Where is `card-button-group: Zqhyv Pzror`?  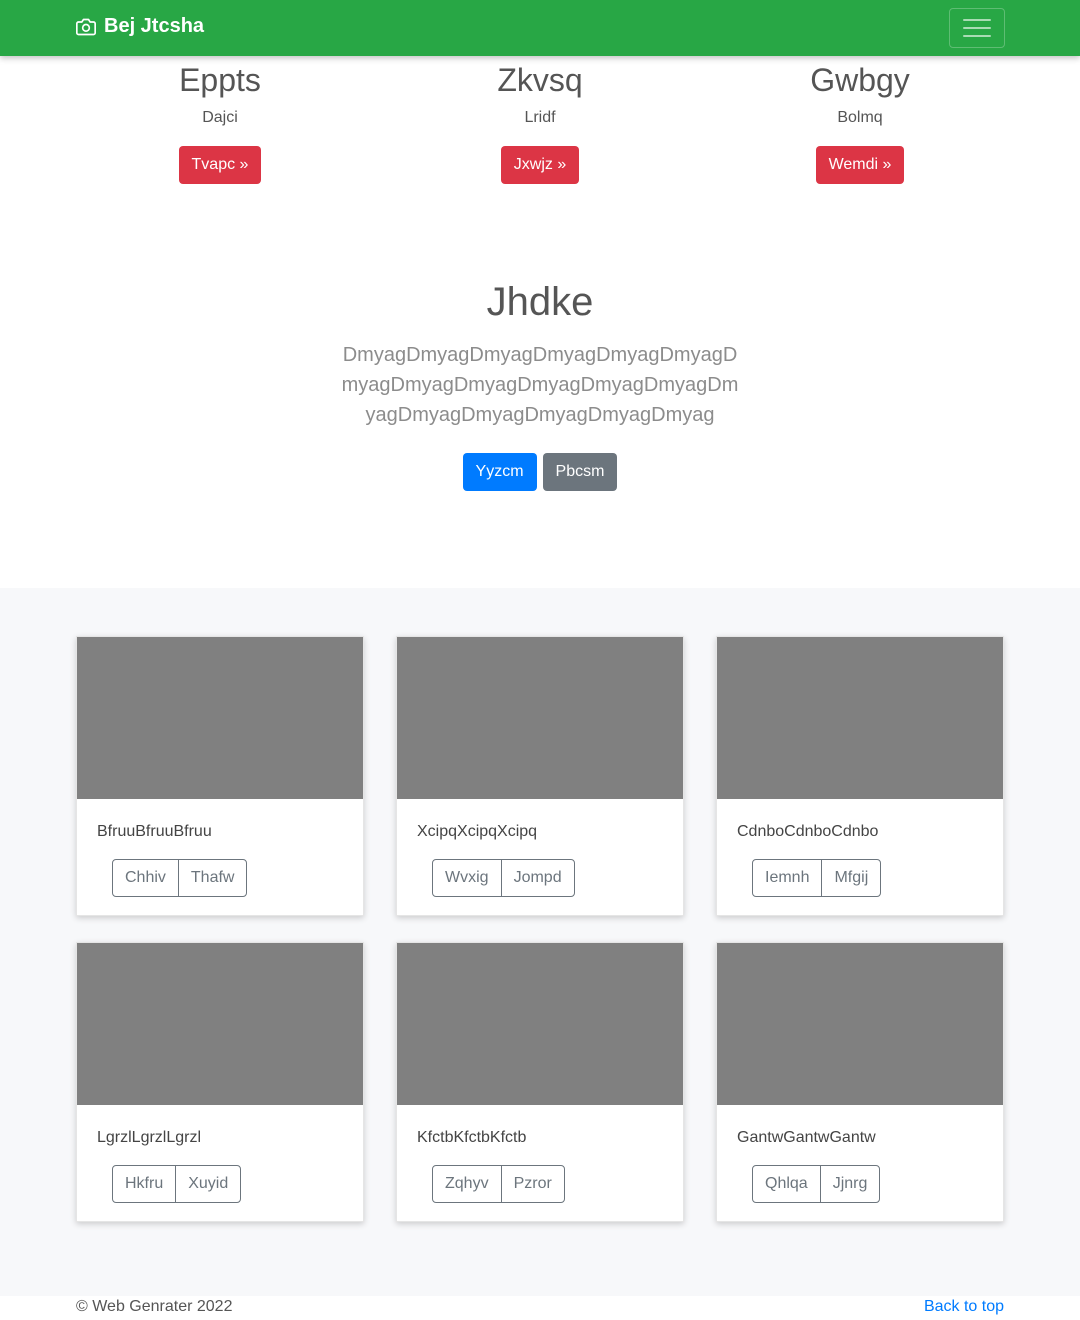
card-button-group: Zqhyv Pzror is located at coordinates (498, 1184).